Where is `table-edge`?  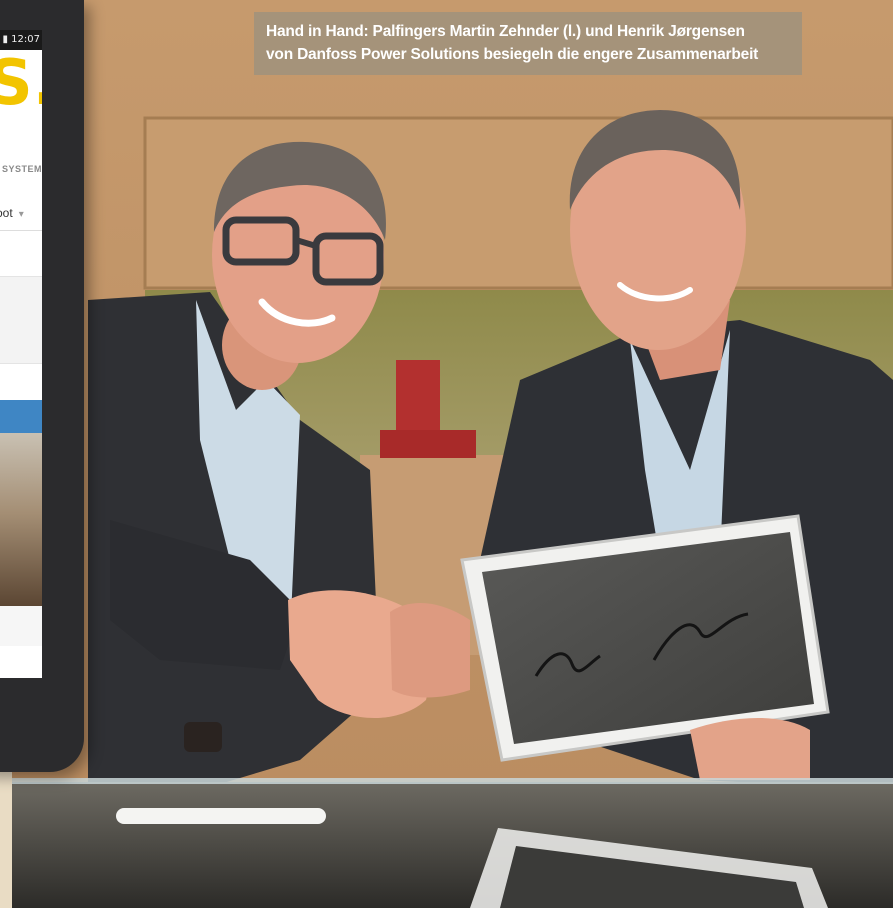
table-edge is located at coordinates (446, 781).